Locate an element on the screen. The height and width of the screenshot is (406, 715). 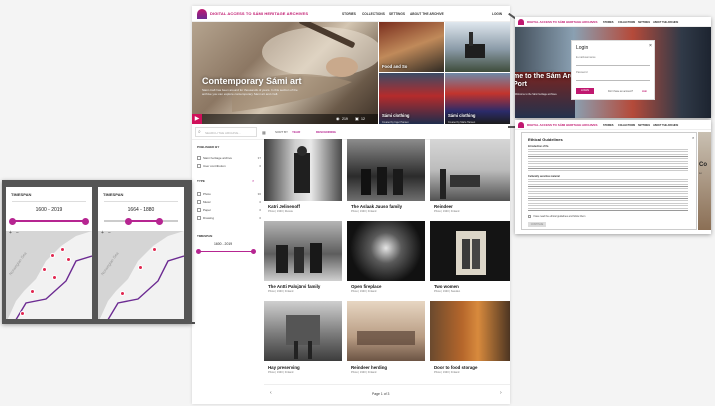
card-title: Door to food storage is located at coordinates (455, 367).